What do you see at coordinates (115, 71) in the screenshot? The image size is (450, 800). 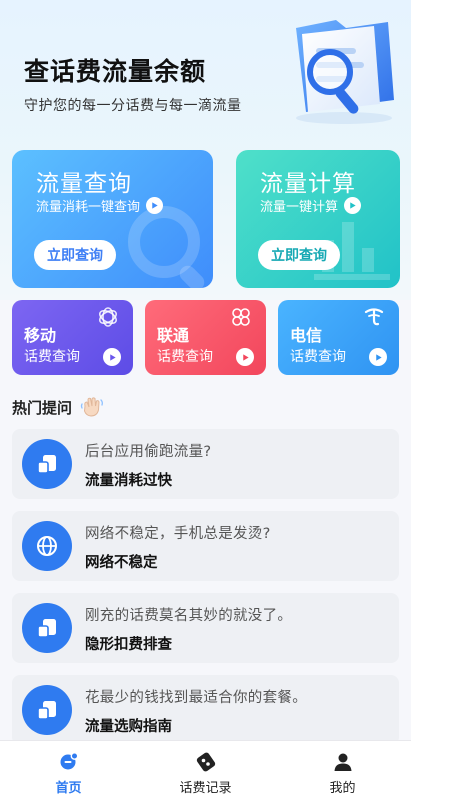 I see `page-title: 查话费流量余额` at bounding box center [115, 71].